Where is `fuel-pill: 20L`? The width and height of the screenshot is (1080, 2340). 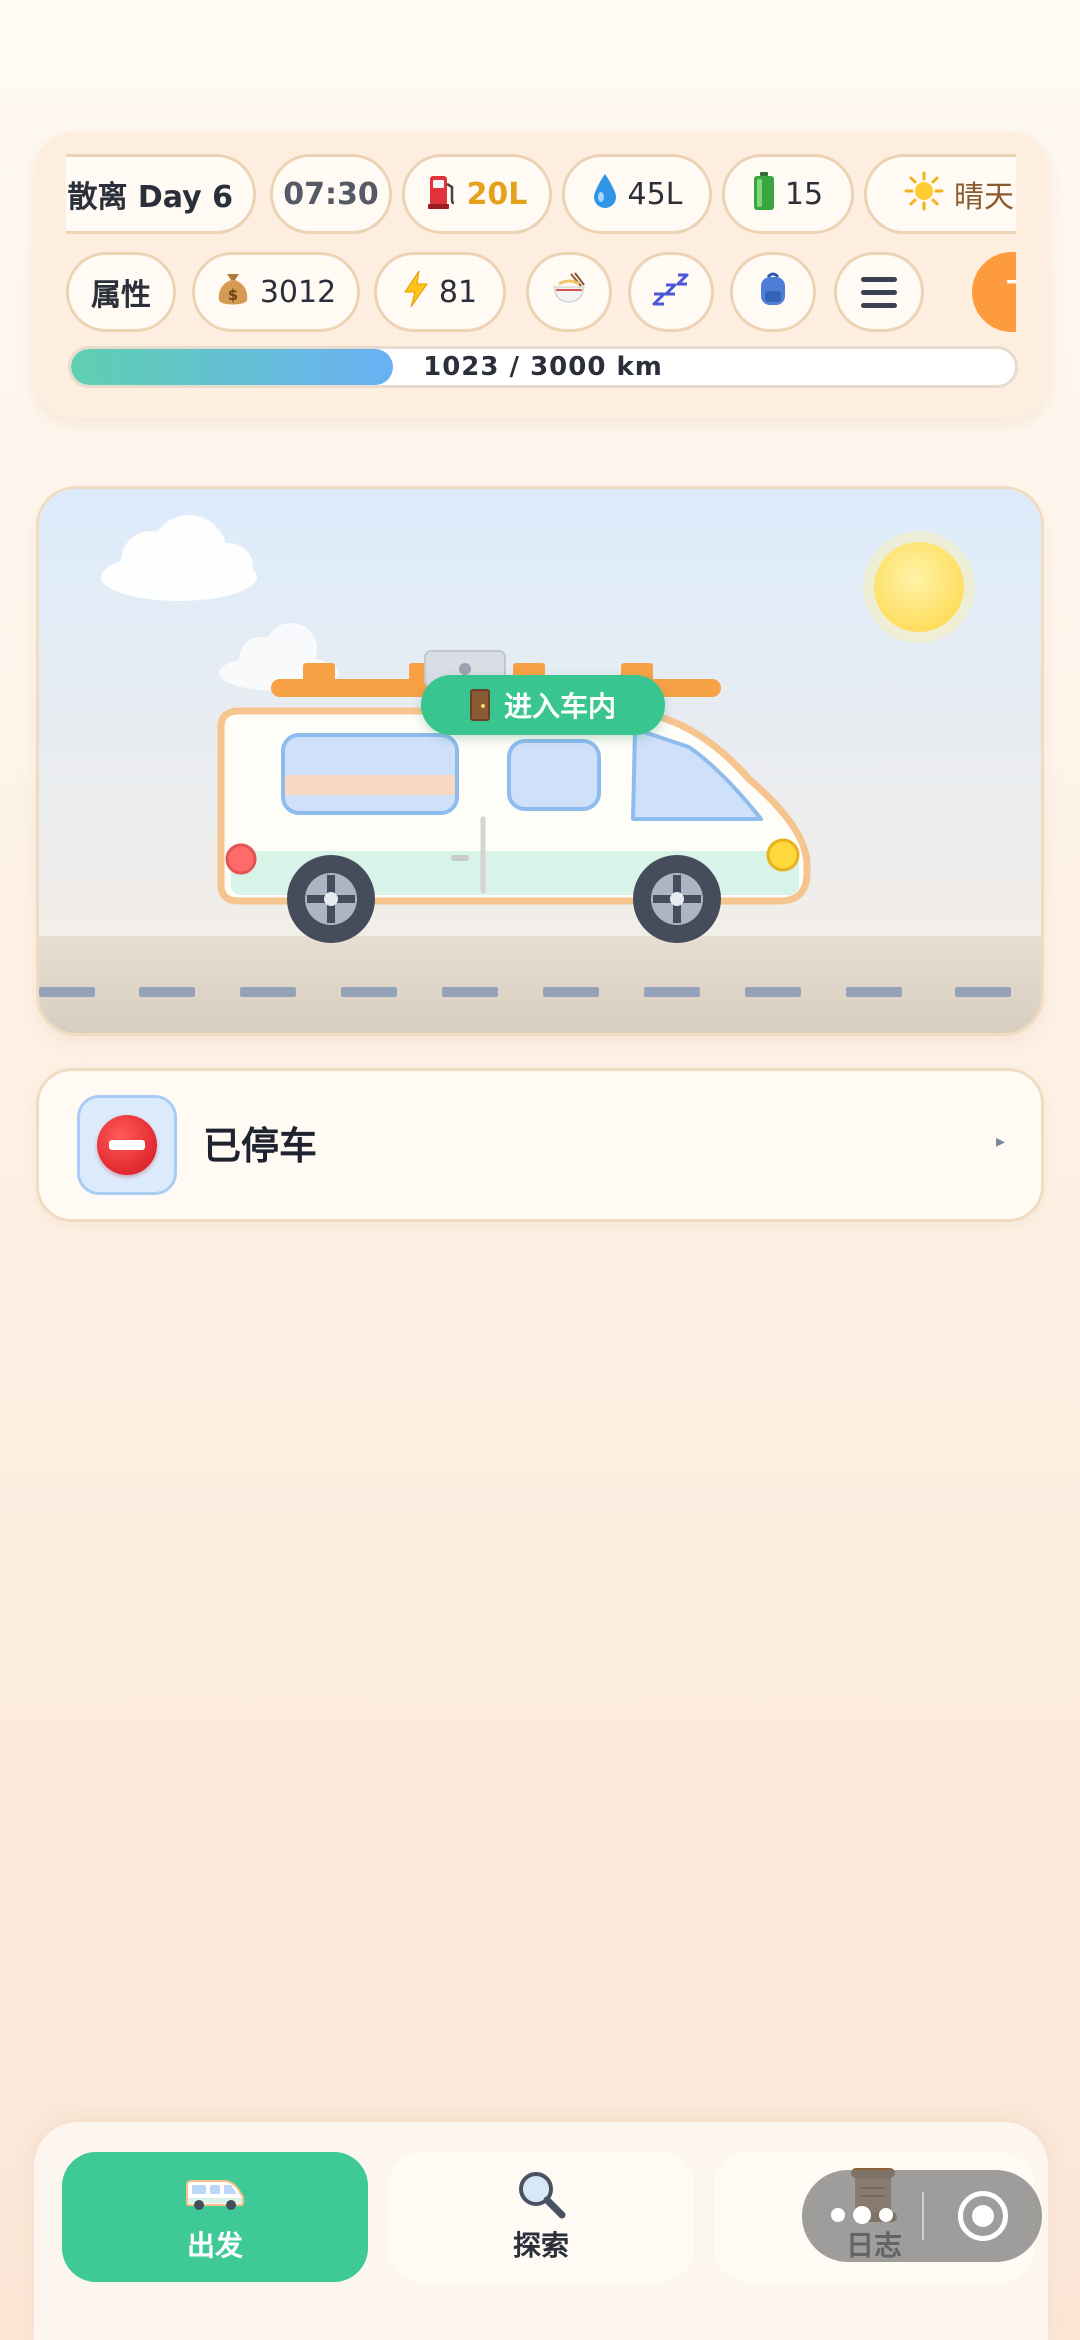
fuel-pill: 20L is located at coordinates (477, 194).